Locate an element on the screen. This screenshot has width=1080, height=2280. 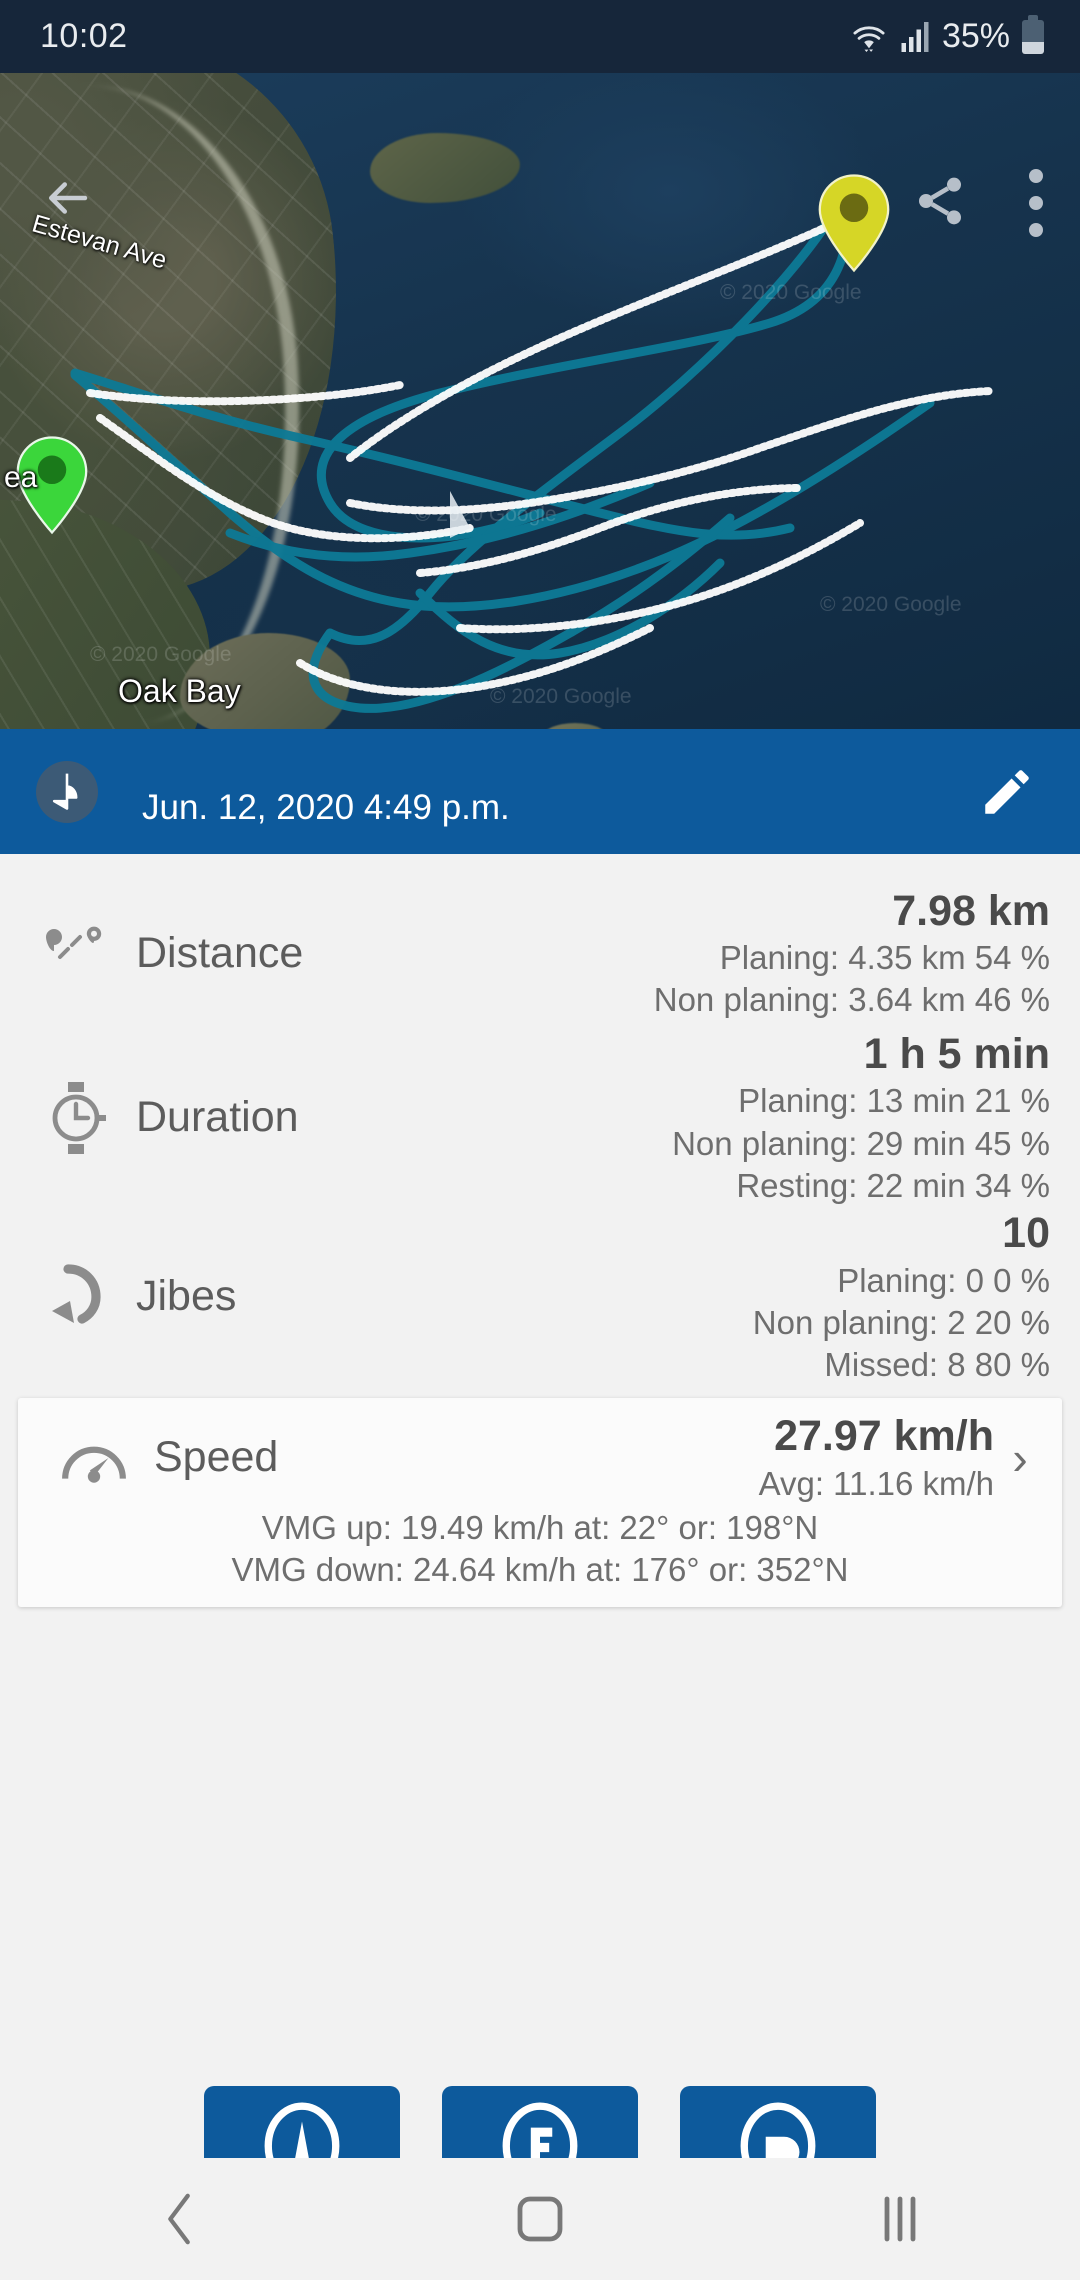
stat-label: Duration is located at coordinates (217, 1117).